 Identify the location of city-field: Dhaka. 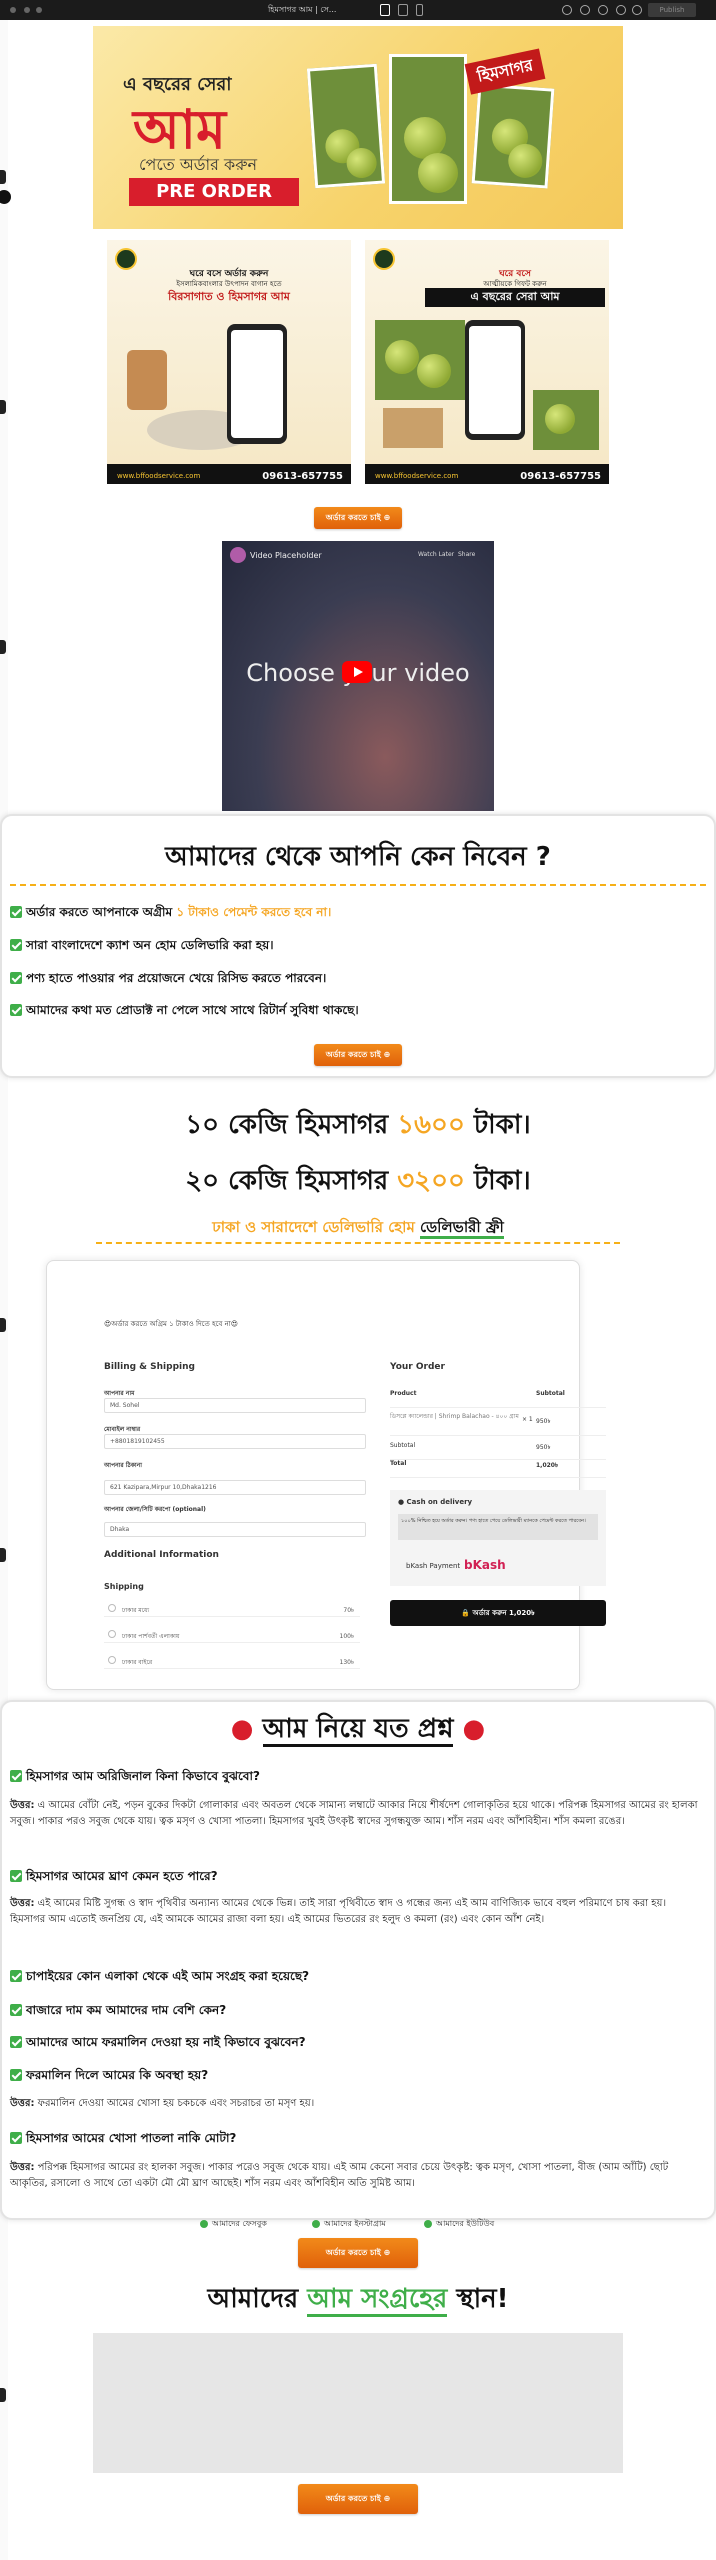
(235, 1529).